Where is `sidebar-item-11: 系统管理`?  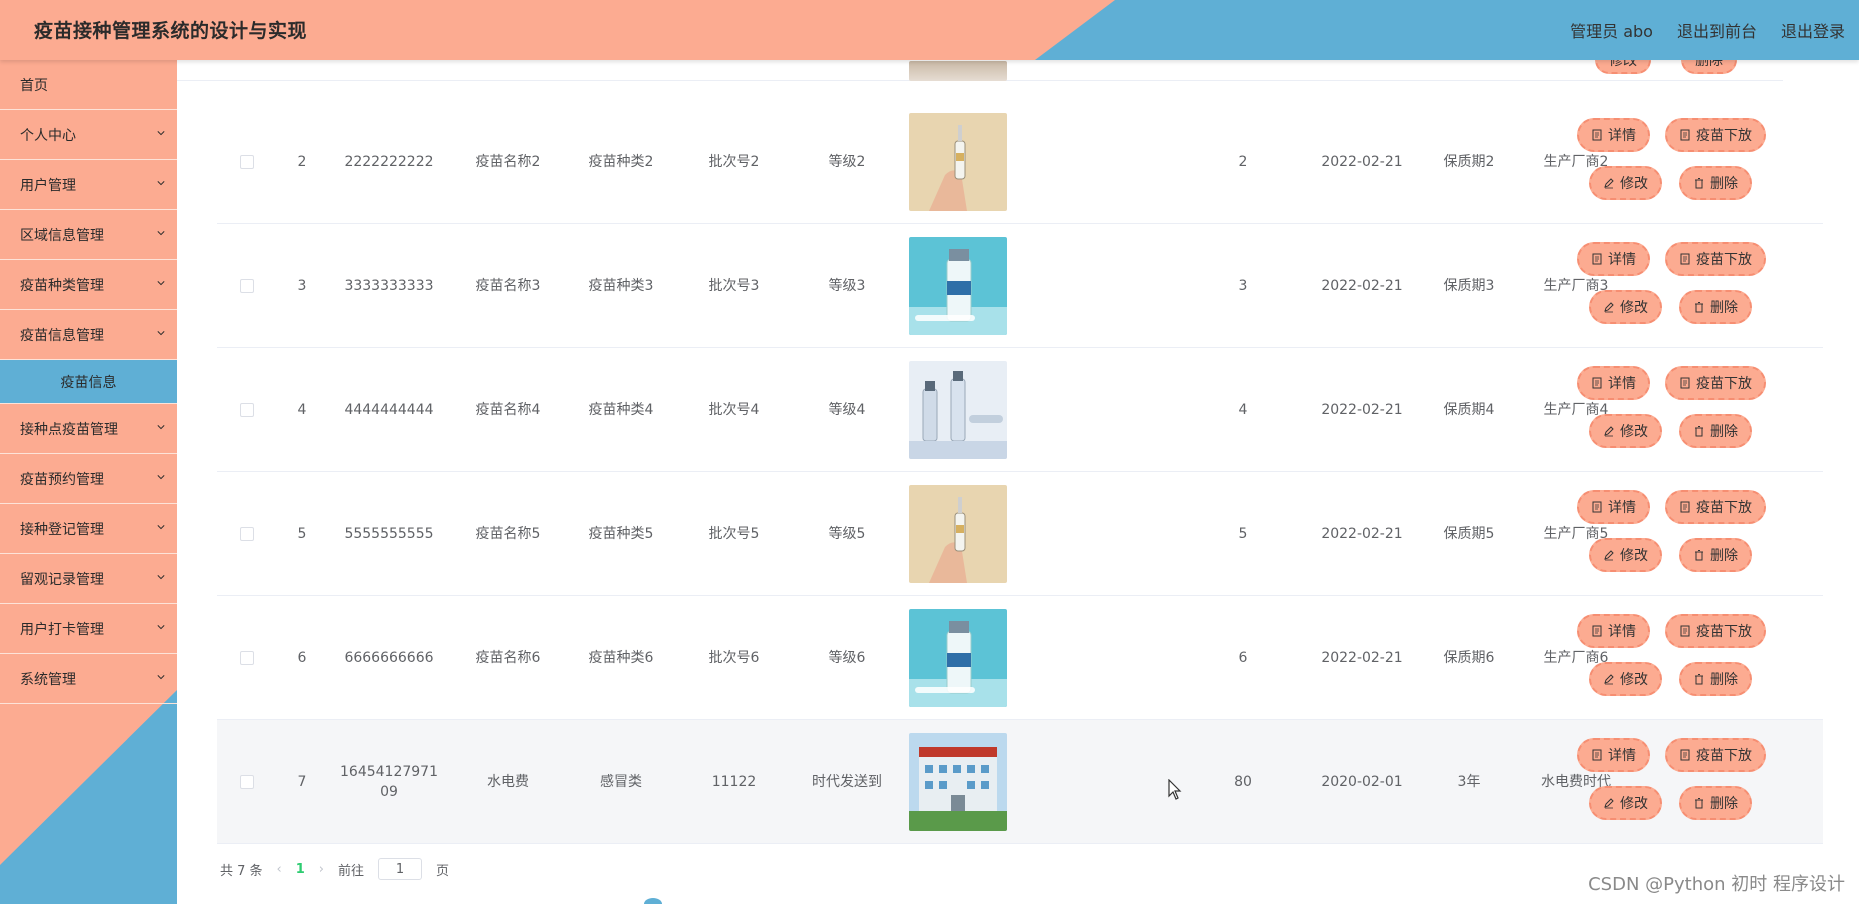
sidebar-item-11: 系统管理 is located at coordinates (88, 679).